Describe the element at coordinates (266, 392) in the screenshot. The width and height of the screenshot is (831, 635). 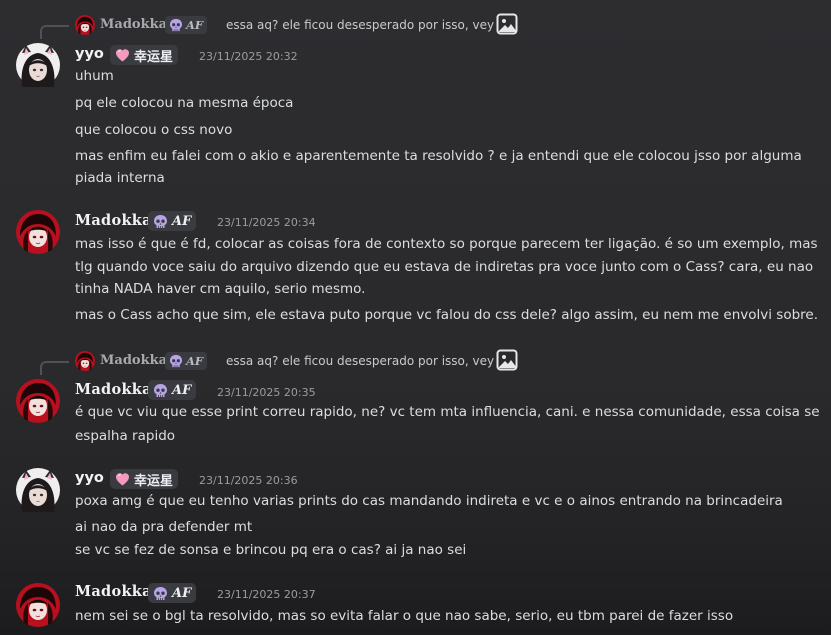
I see `timestamp: 23/11/2025 20:35` at that location.